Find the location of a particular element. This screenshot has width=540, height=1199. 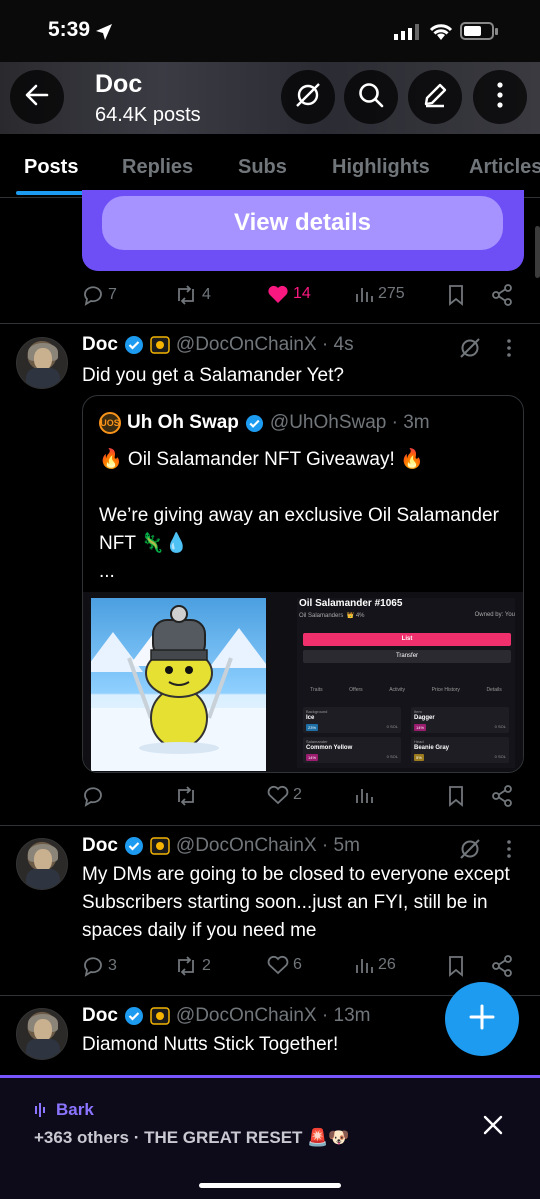

view-details-button: View details is located at coordinates (302, 223).